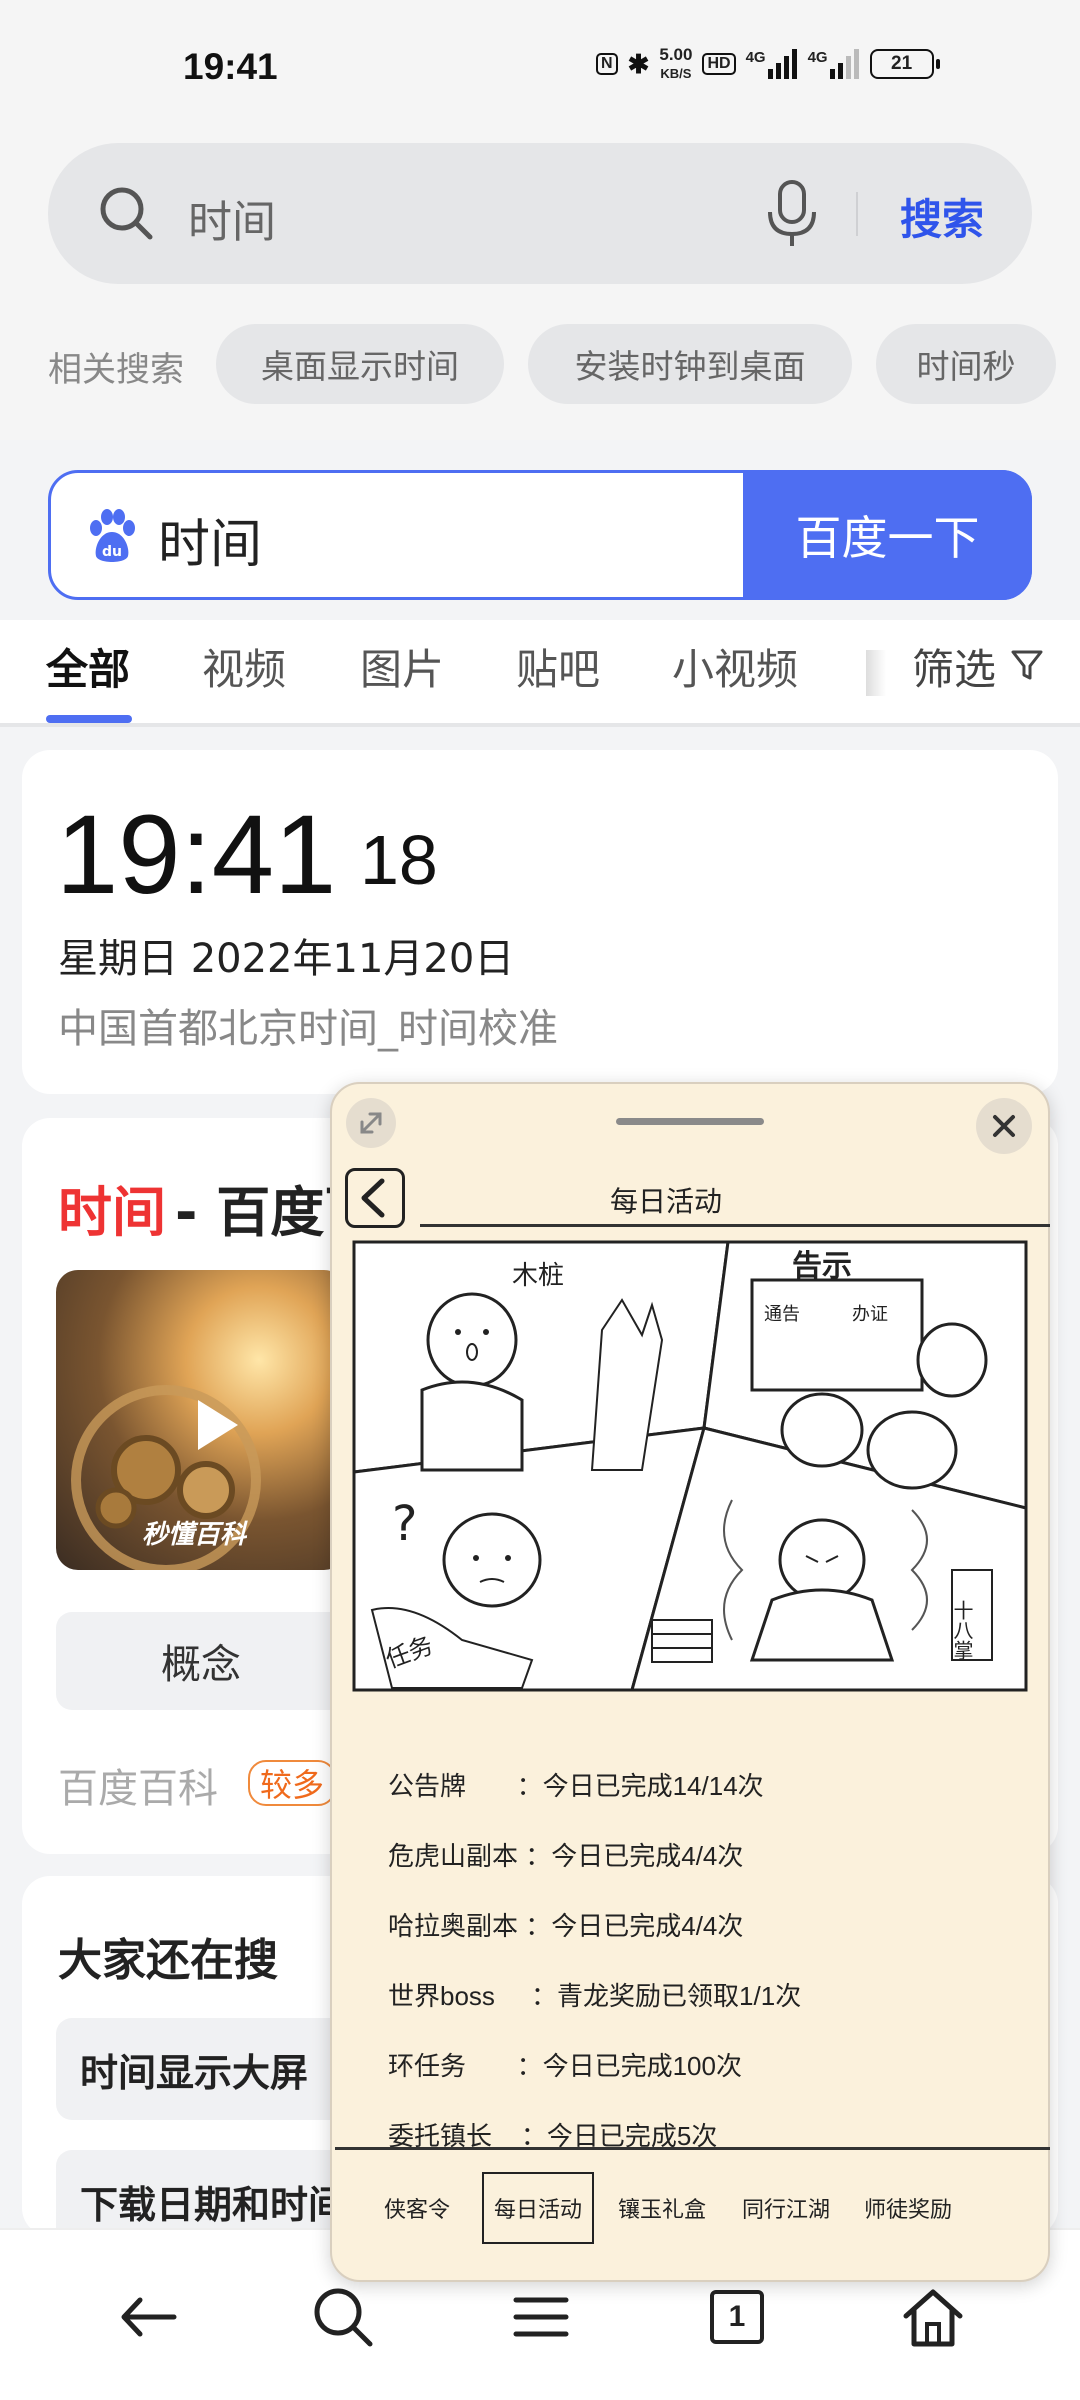 This screenshot has width=1080, height=2400. I want to click on expand-arrows-icon, so click(371, 1123).